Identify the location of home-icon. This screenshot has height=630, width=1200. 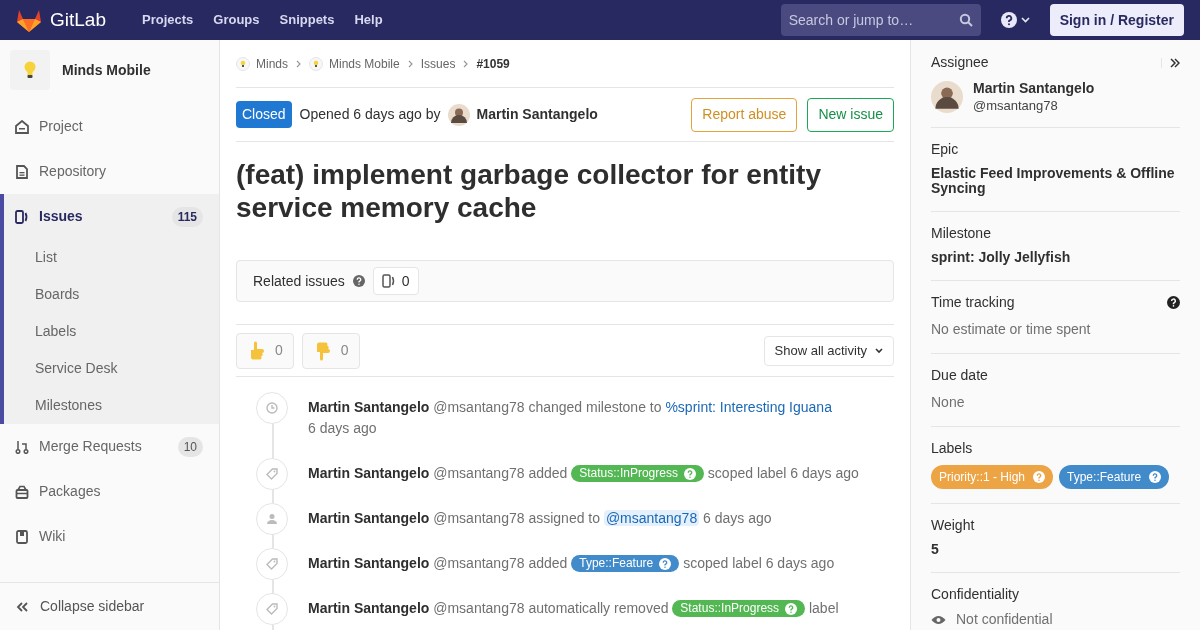
(22, 126).